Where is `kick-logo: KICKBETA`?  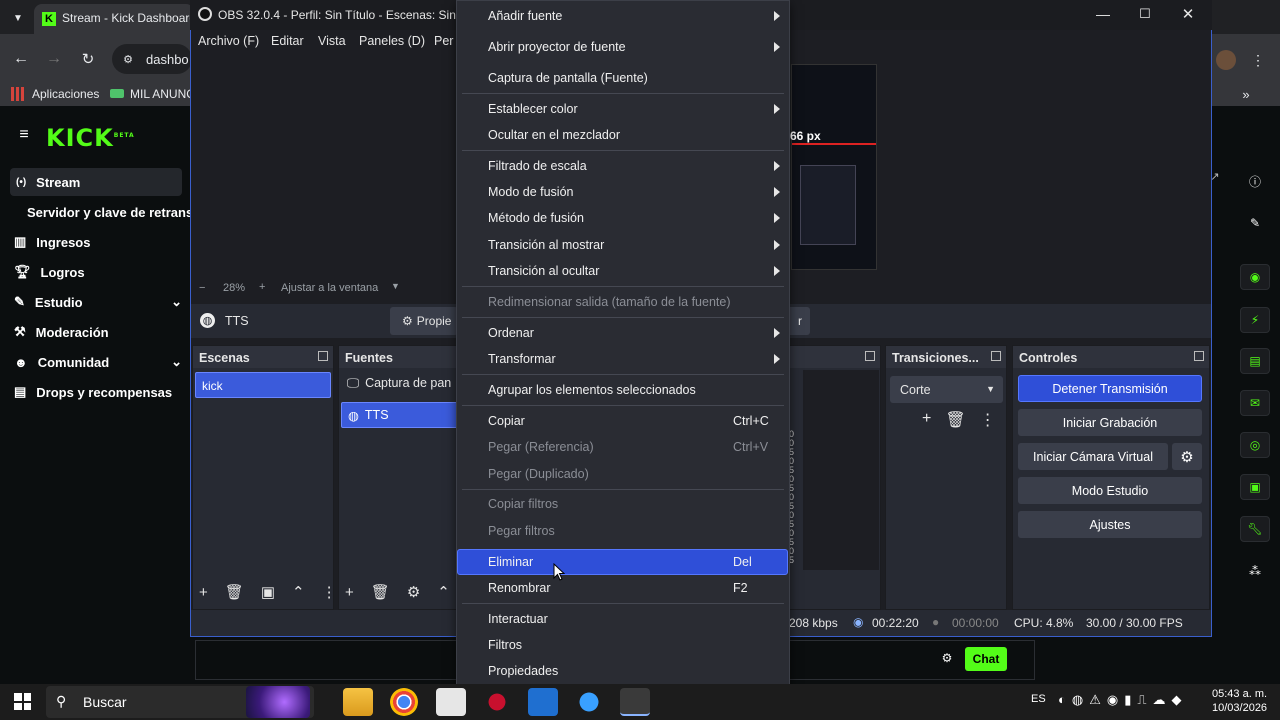
kick-logo: KICKBETA is located at coordinates (90, 138).